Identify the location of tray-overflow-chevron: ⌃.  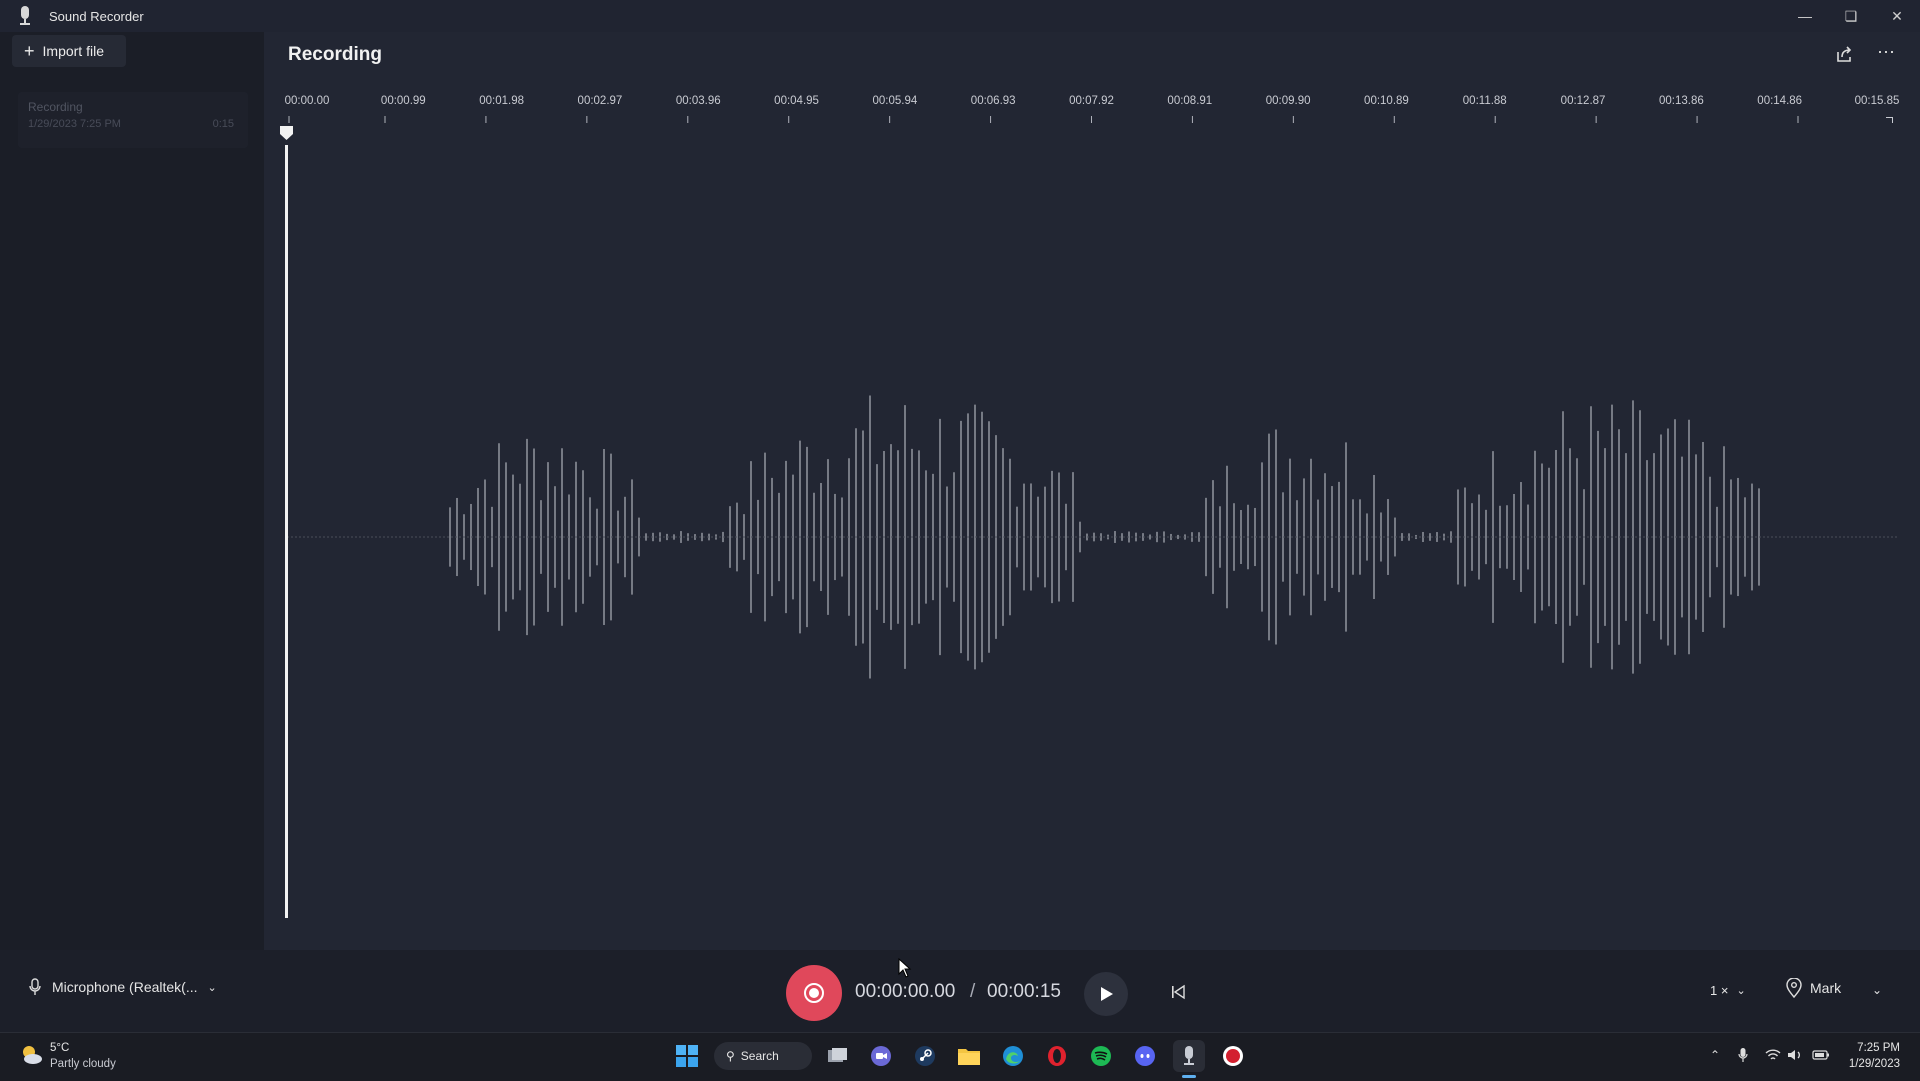
(1715, 1055).